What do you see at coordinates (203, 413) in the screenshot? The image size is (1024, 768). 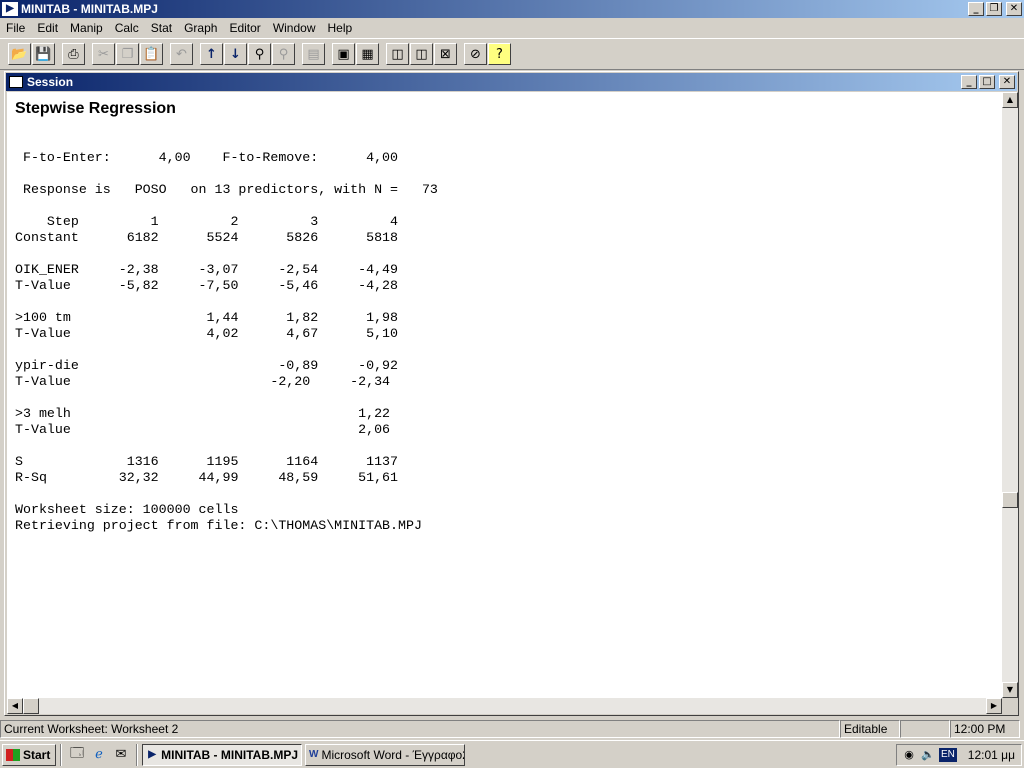 I see `output-line: >3 melh 1,22` at bounding box center [203, 413].